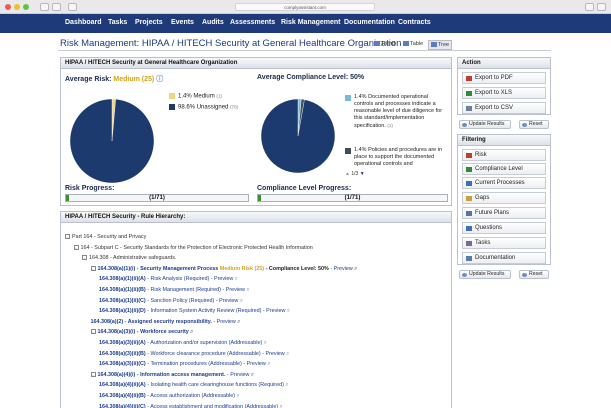 The height and width of the screenshot is (408, 611). What do you see at coordinates (347, 174) in the screenshot?
I see `pager-prev-icon: ▲` at bounding box center [347, 174].